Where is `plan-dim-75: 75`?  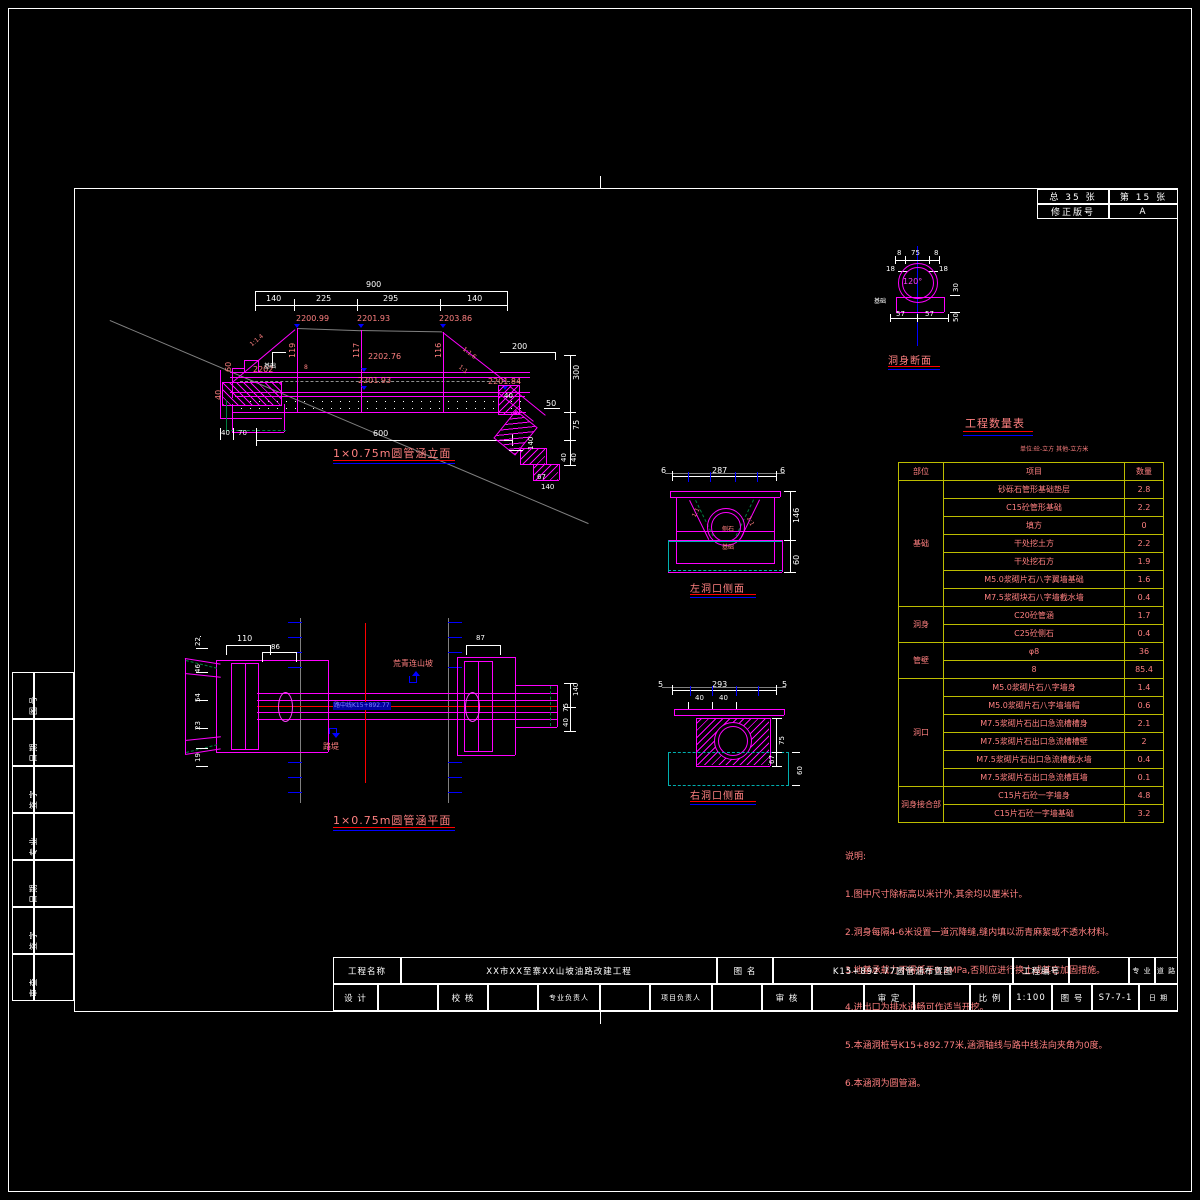 plan-dim-75: 75 is located at coordinates (566, 707).